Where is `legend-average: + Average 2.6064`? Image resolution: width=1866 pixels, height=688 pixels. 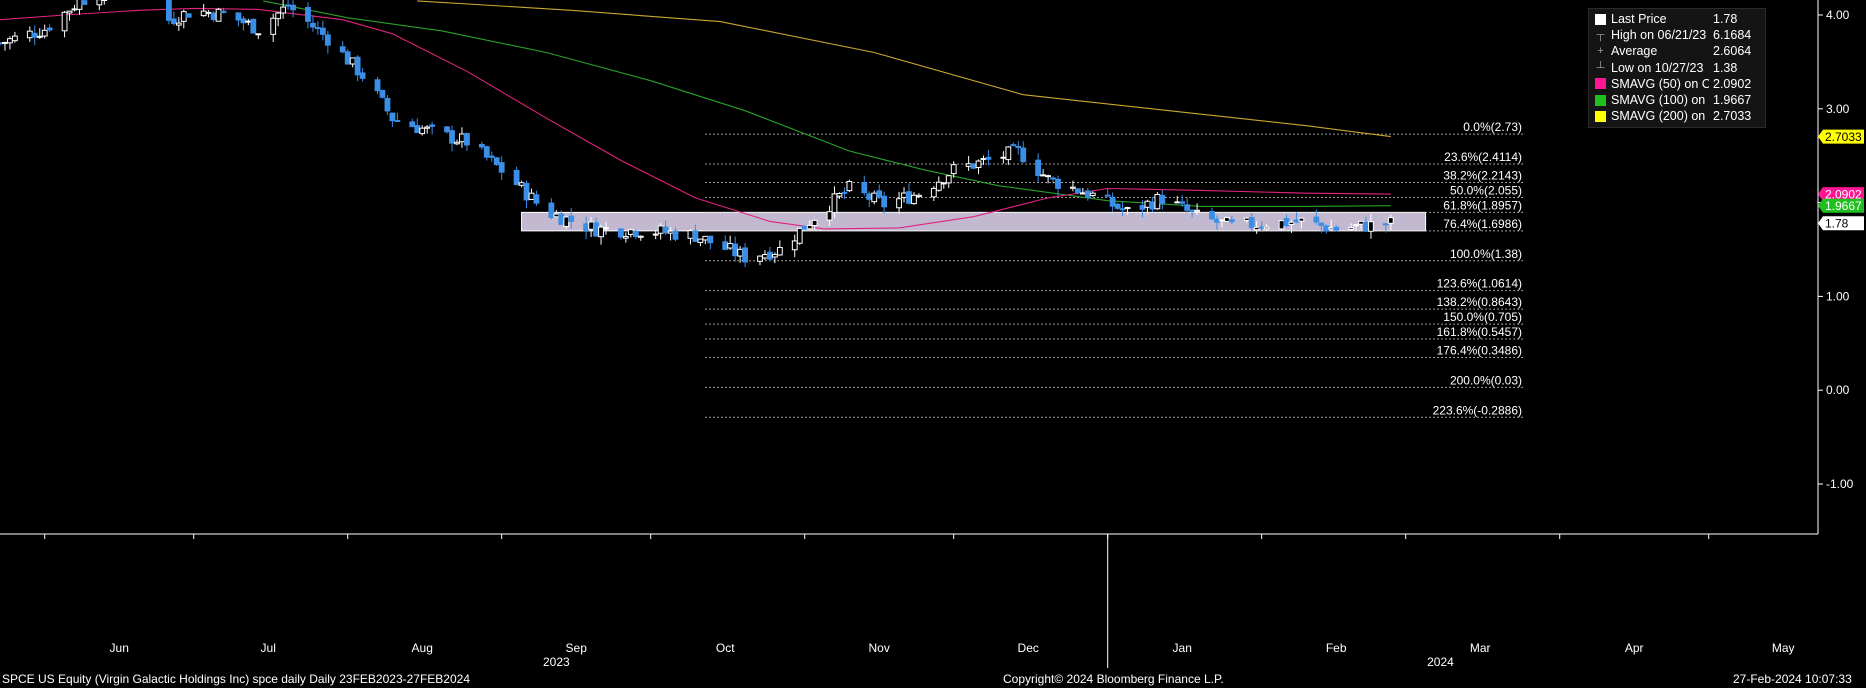
legend-average: + Average 2.6064 is located at coordinates (1678, 51).